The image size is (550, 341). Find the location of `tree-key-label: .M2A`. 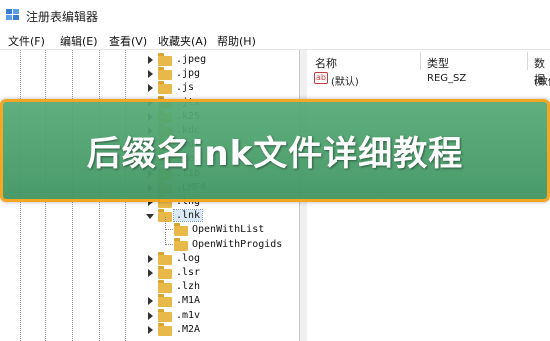

tree-key-label: .M2A is located at coordinates (188, 329).